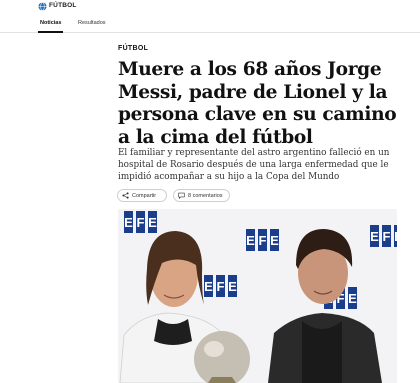 This screenshot has width=420, height=383. I want to click on tab-noticias: Noticias, so click(50, 26).